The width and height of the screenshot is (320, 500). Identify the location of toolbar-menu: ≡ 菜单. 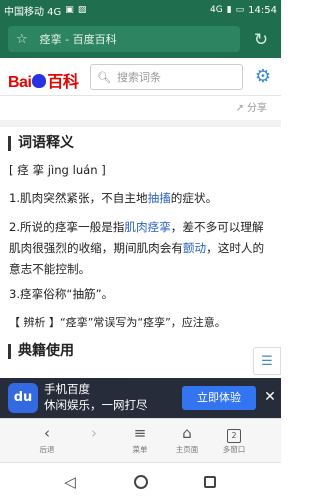
(140, 439).